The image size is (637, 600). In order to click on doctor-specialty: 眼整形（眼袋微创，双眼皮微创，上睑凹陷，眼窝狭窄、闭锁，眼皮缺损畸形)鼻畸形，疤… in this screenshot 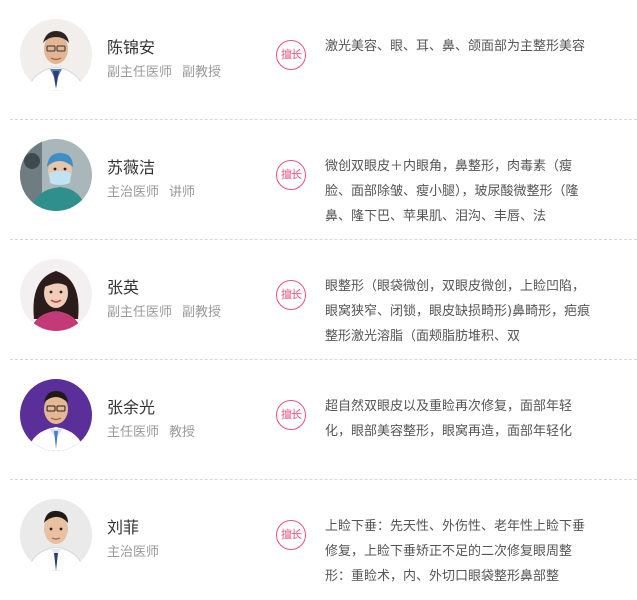, I will do `click(458, 311)`.